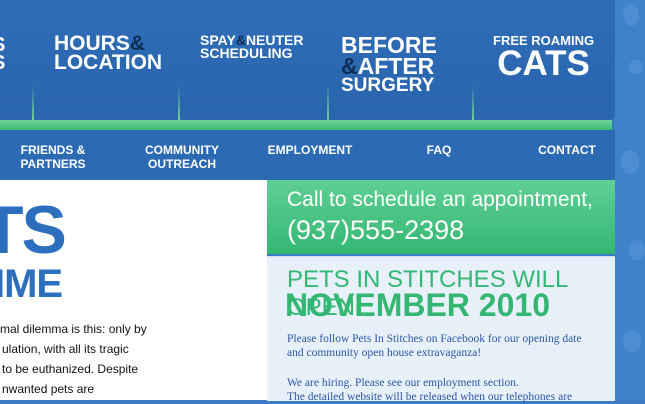  I want to click on subnav-faq: FAQ, so click(439, 150).